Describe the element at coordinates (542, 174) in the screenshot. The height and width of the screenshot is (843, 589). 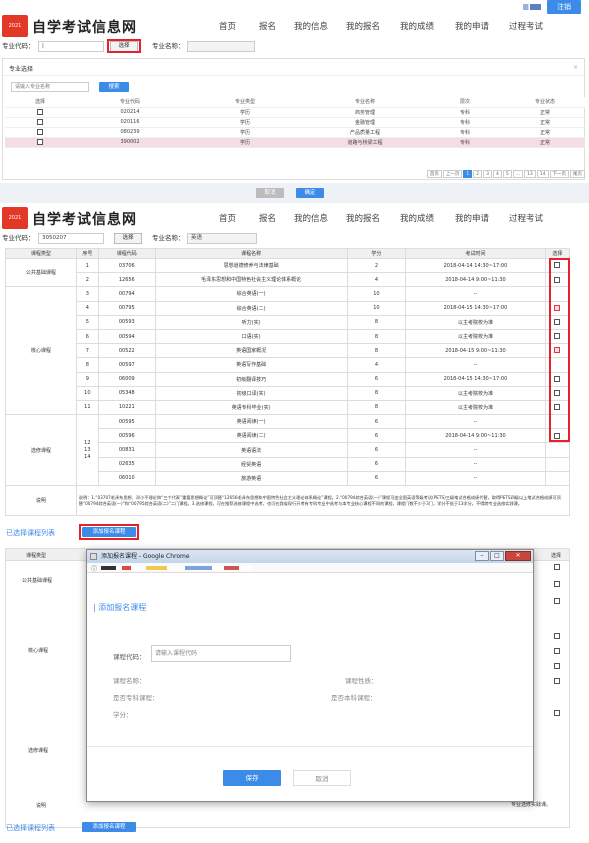
I see `page-14: 14` at that location.